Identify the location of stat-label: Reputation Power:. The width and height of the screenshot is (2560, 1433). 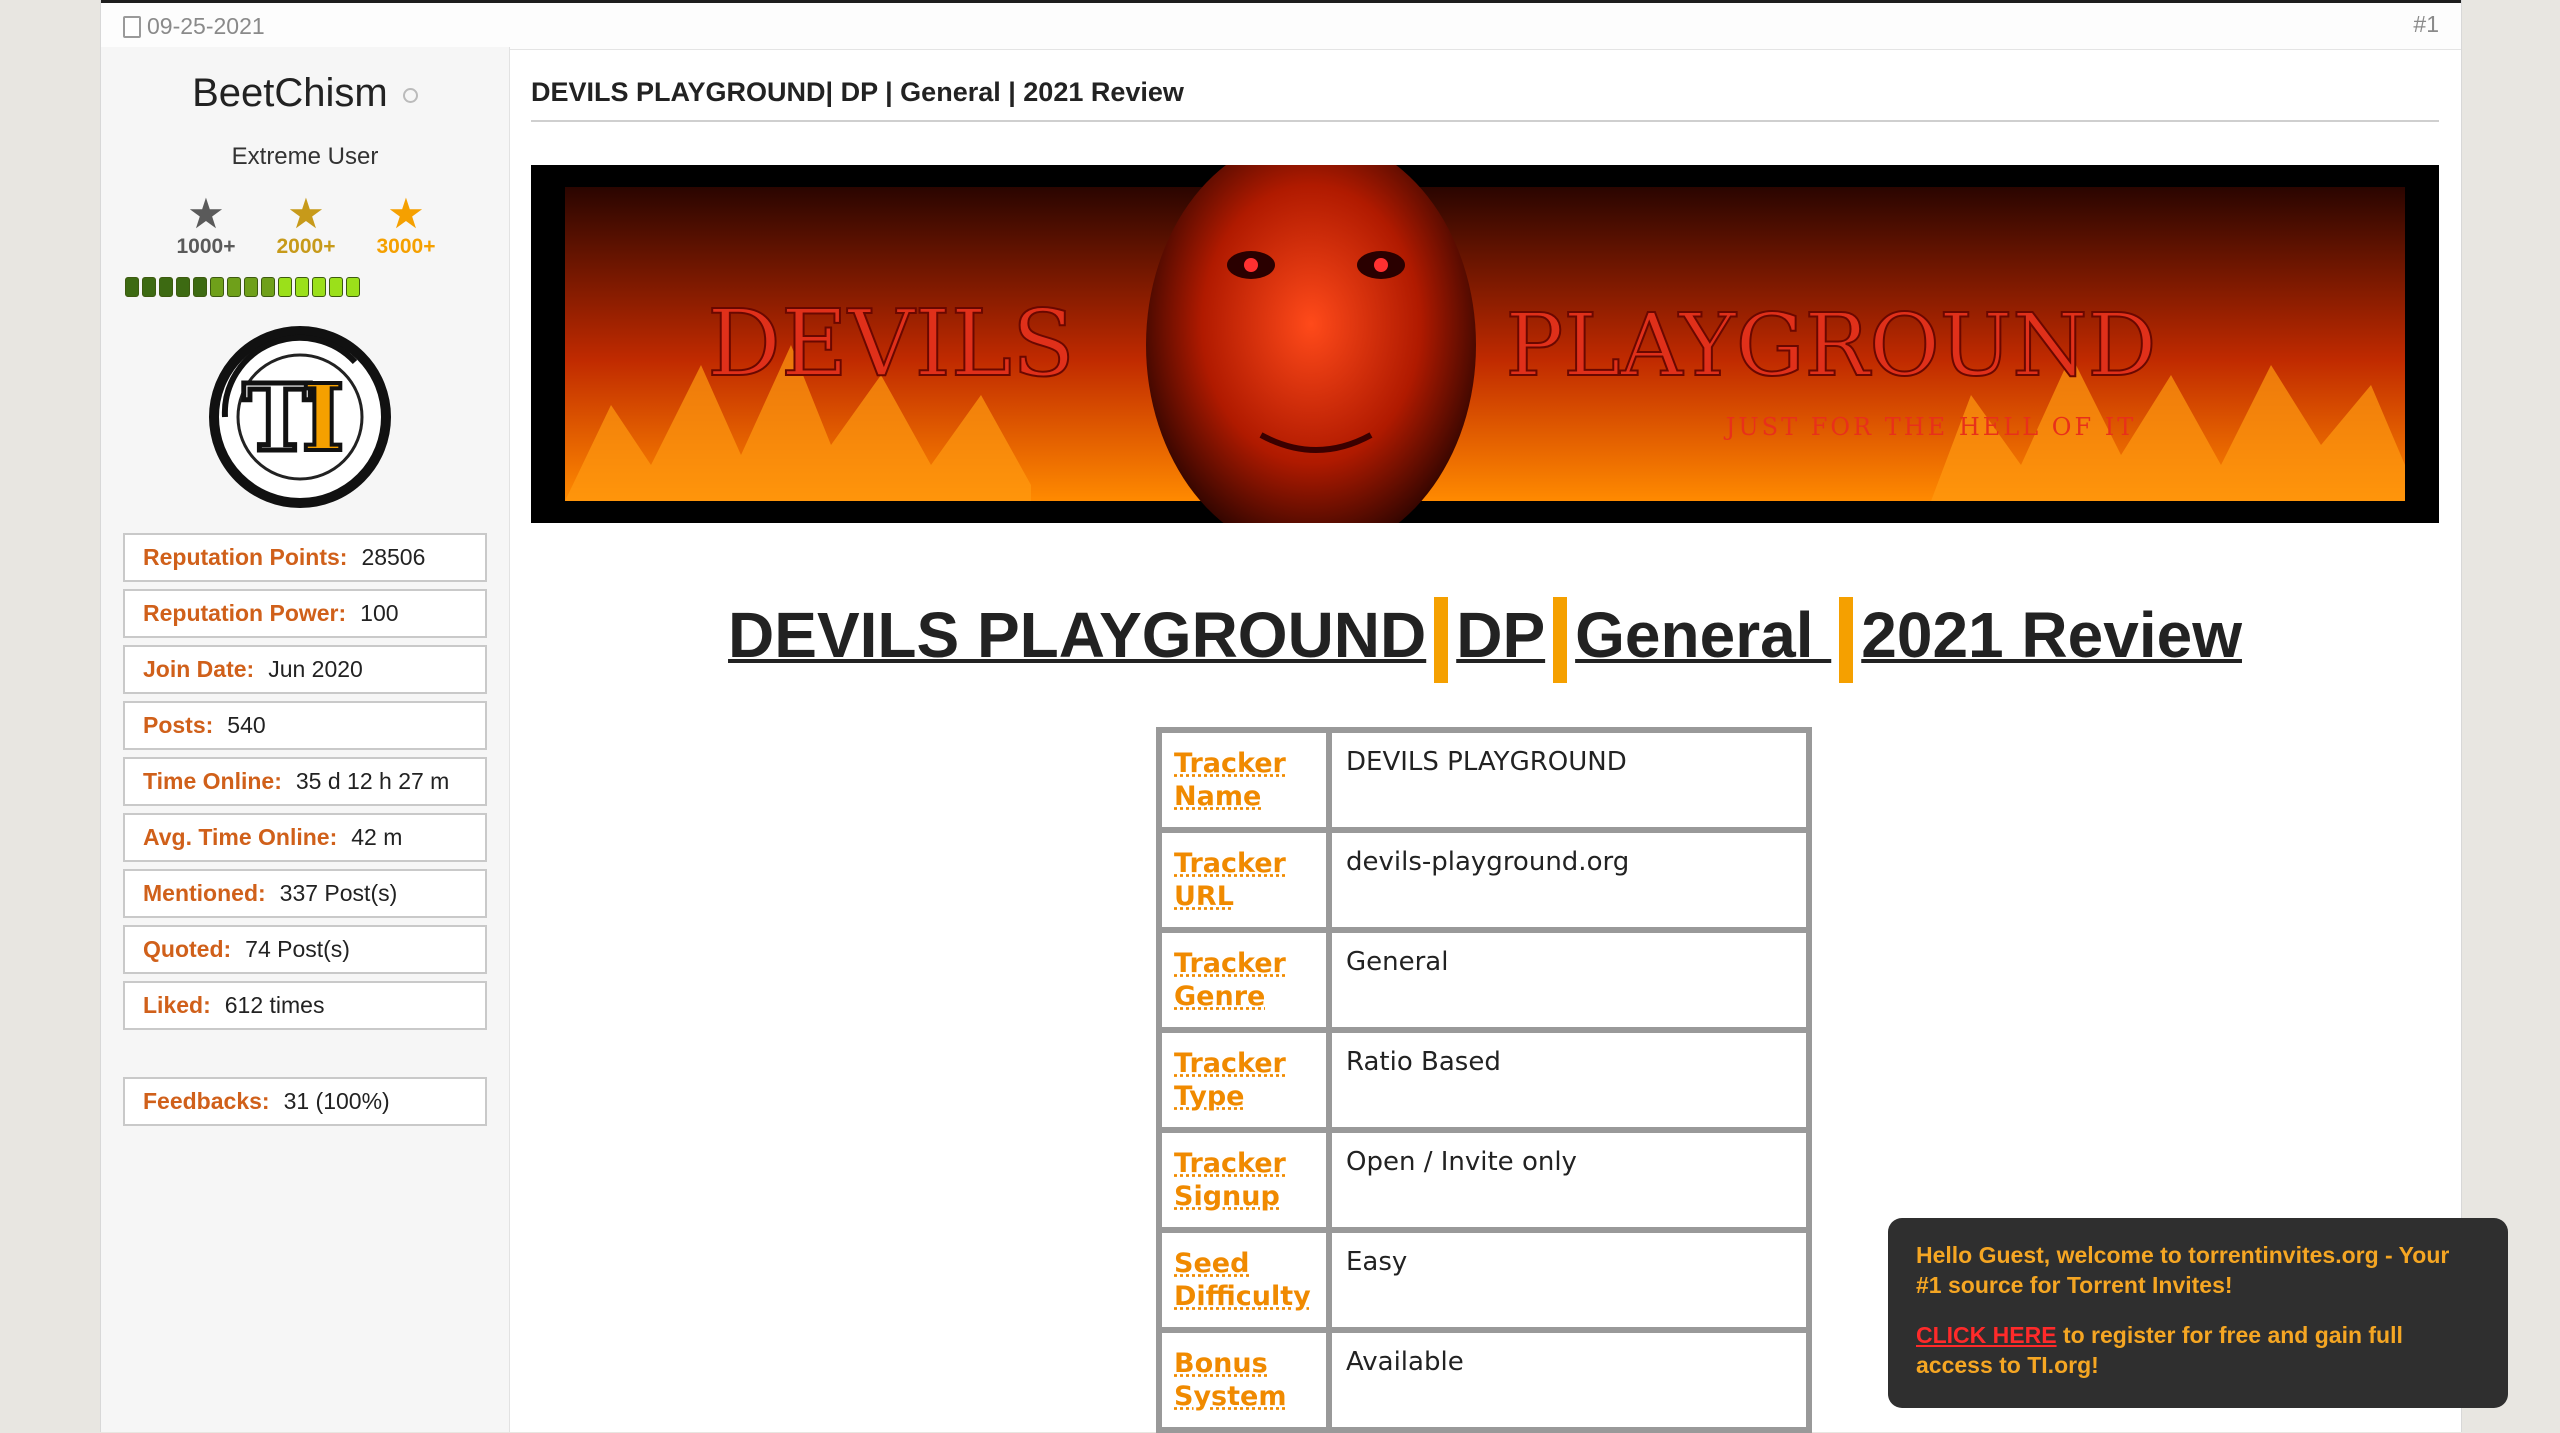
(245, 613).